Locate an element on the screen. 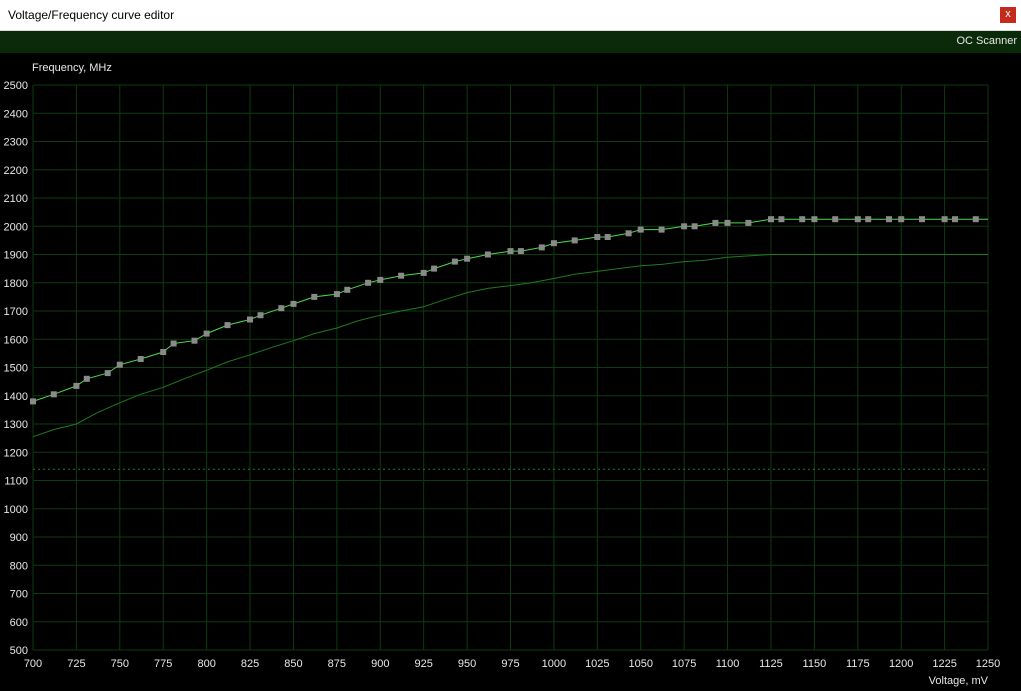 This screenshot has width=1021, height=691. y-tick-label: 2200 is located at coordinates (16, 171).